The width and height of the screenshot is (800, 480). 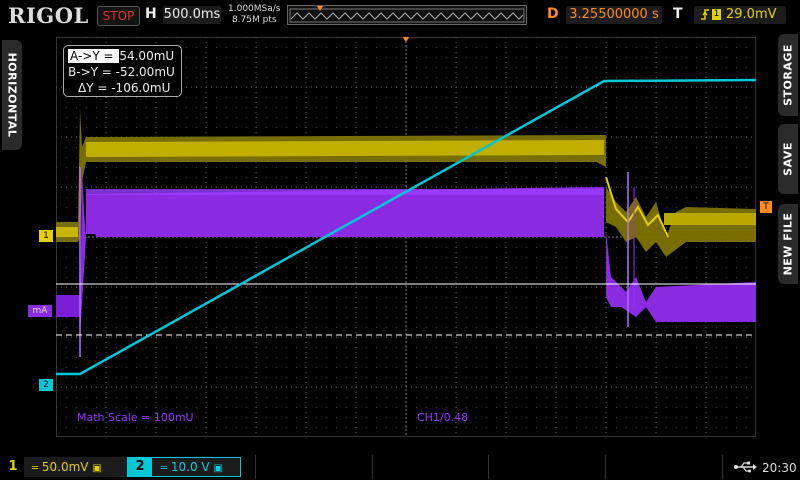 I want to click on cursor-a-readout: A->Y = 54.00mU, so click(x=121, y=56).